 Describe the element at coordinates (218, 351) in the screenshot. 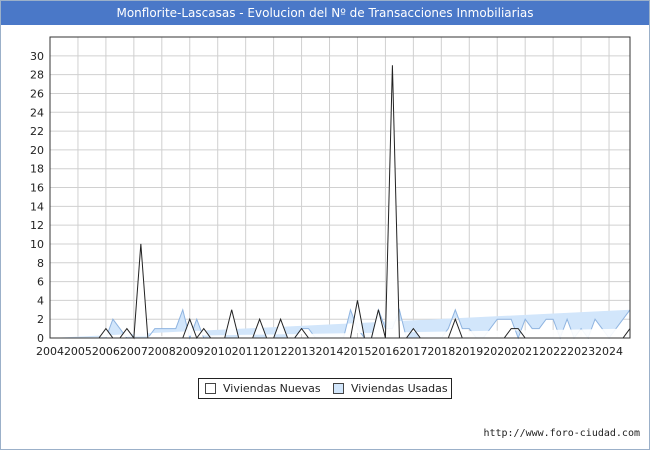

I see `x-tick-label: 2010` at that location.